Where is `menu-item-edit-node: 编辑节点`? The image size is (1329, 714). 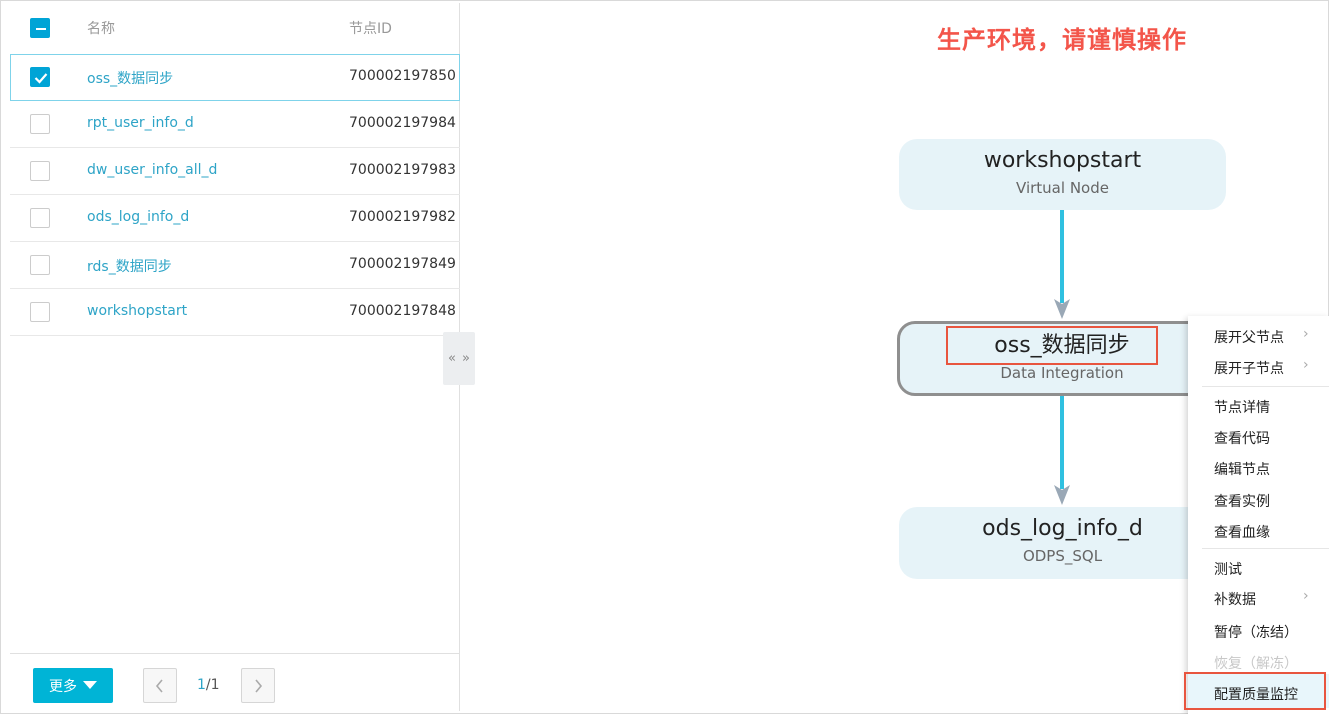 menu-item-edit-node: 编辑节点 is located at coordinates (1242, 469).